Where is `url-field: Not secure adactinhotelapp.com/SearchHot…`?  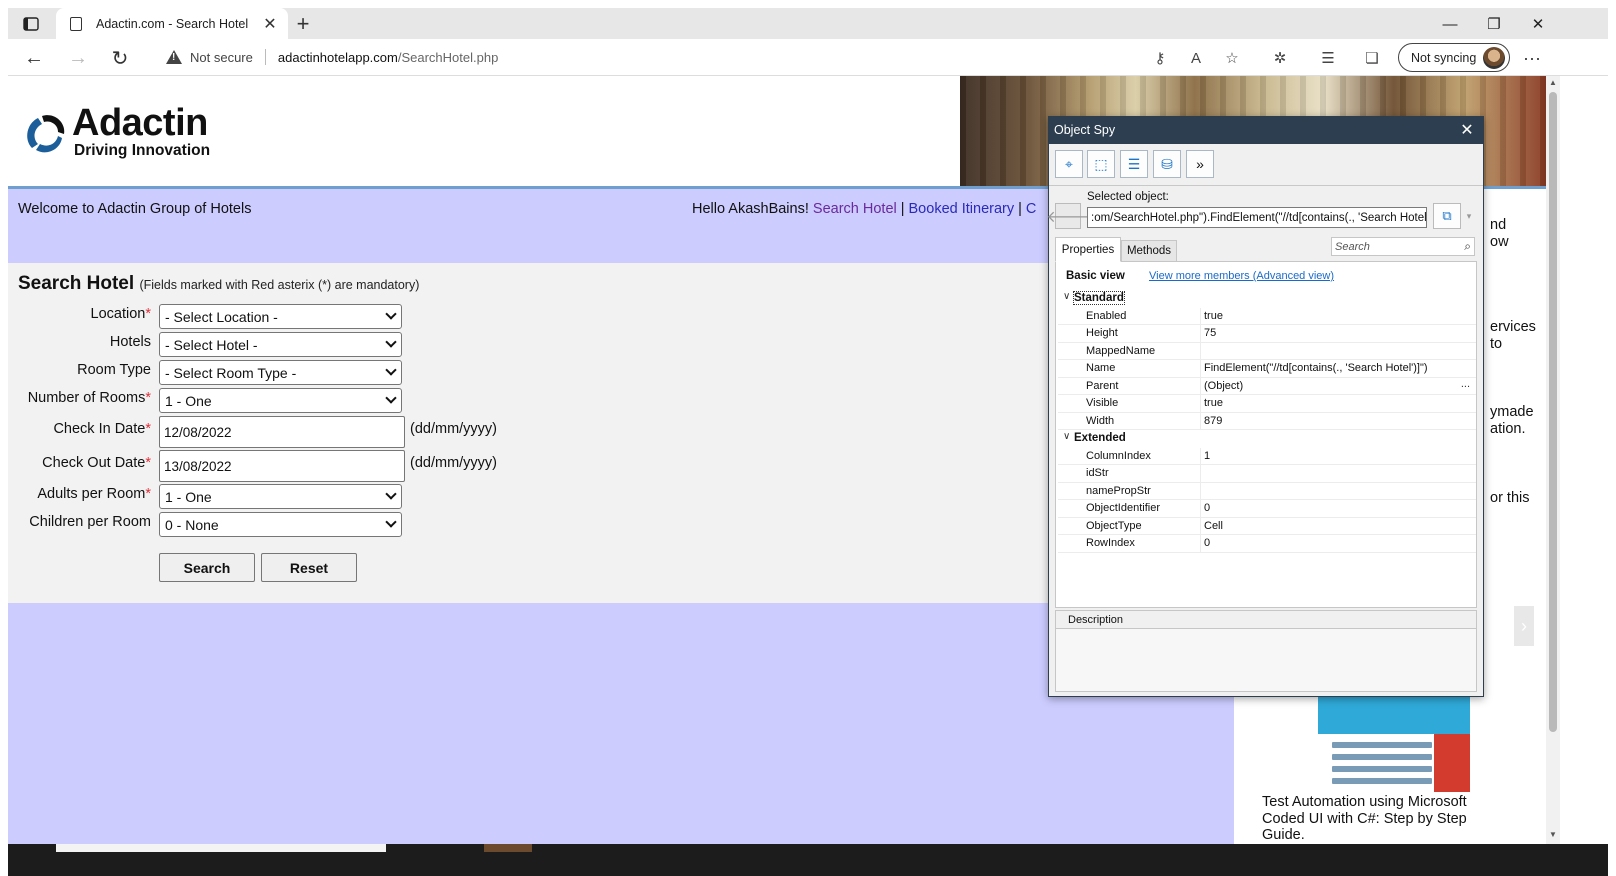
url-field: Not secure adactinhotelapp.com/SearchHot… is located at coordinates (715, 57).